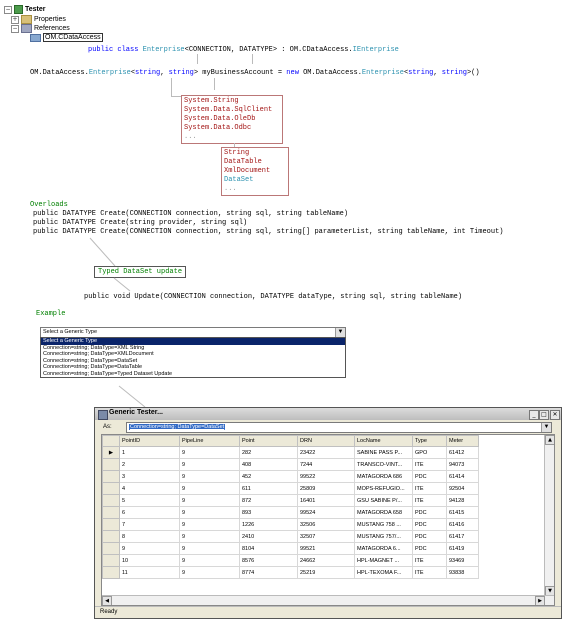  What do you see at coordinates (149, 488) in the screenshot?
I see `table-cell: 4` at bounding box center [149, 488].